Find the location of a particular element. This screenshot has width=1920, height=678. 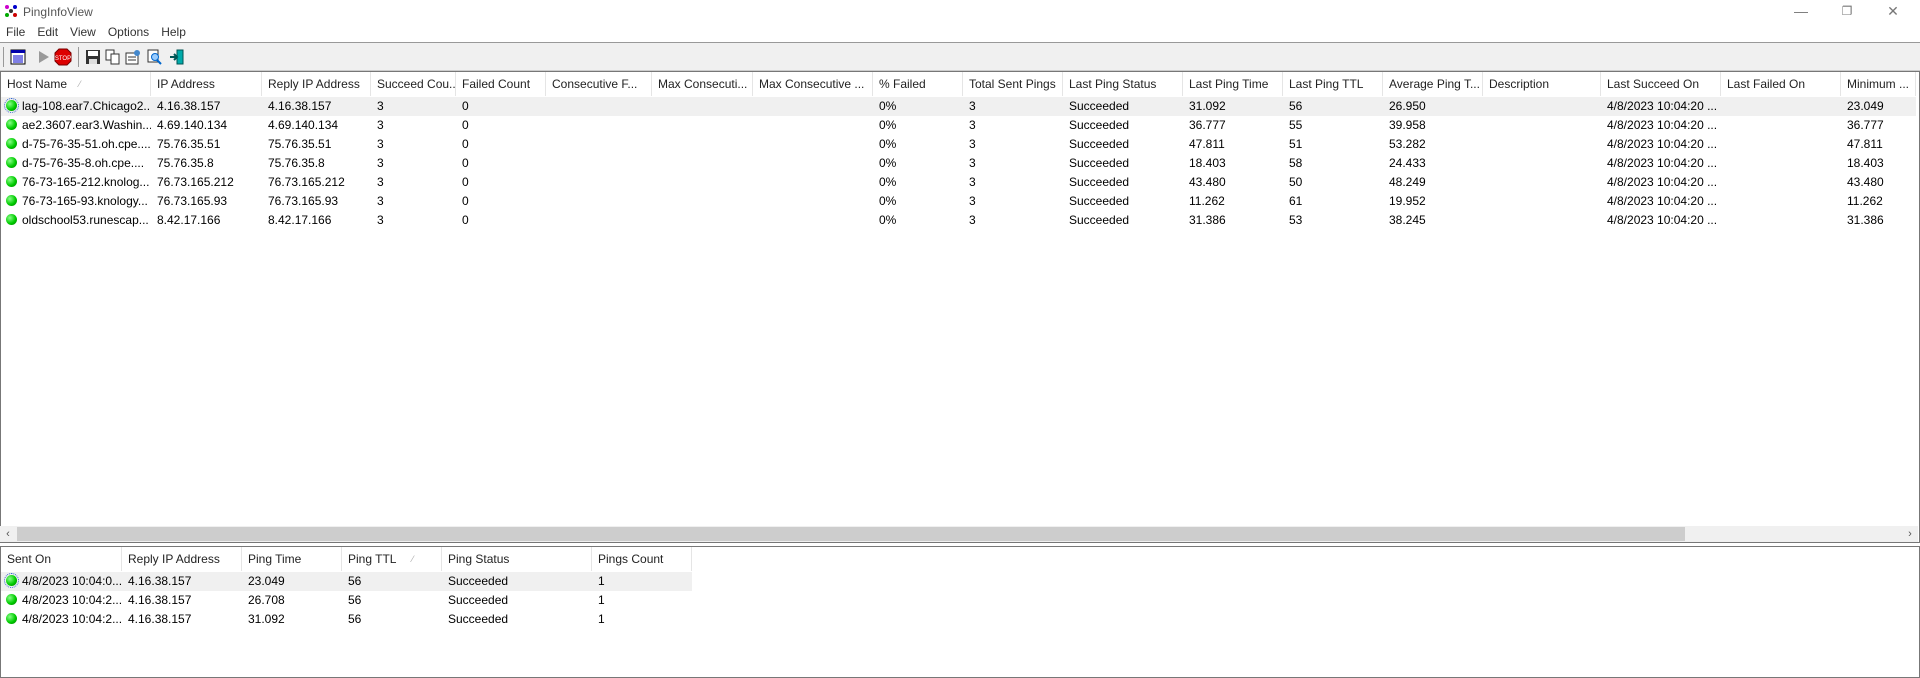

properties-icon is located at coordinates (133, 57).